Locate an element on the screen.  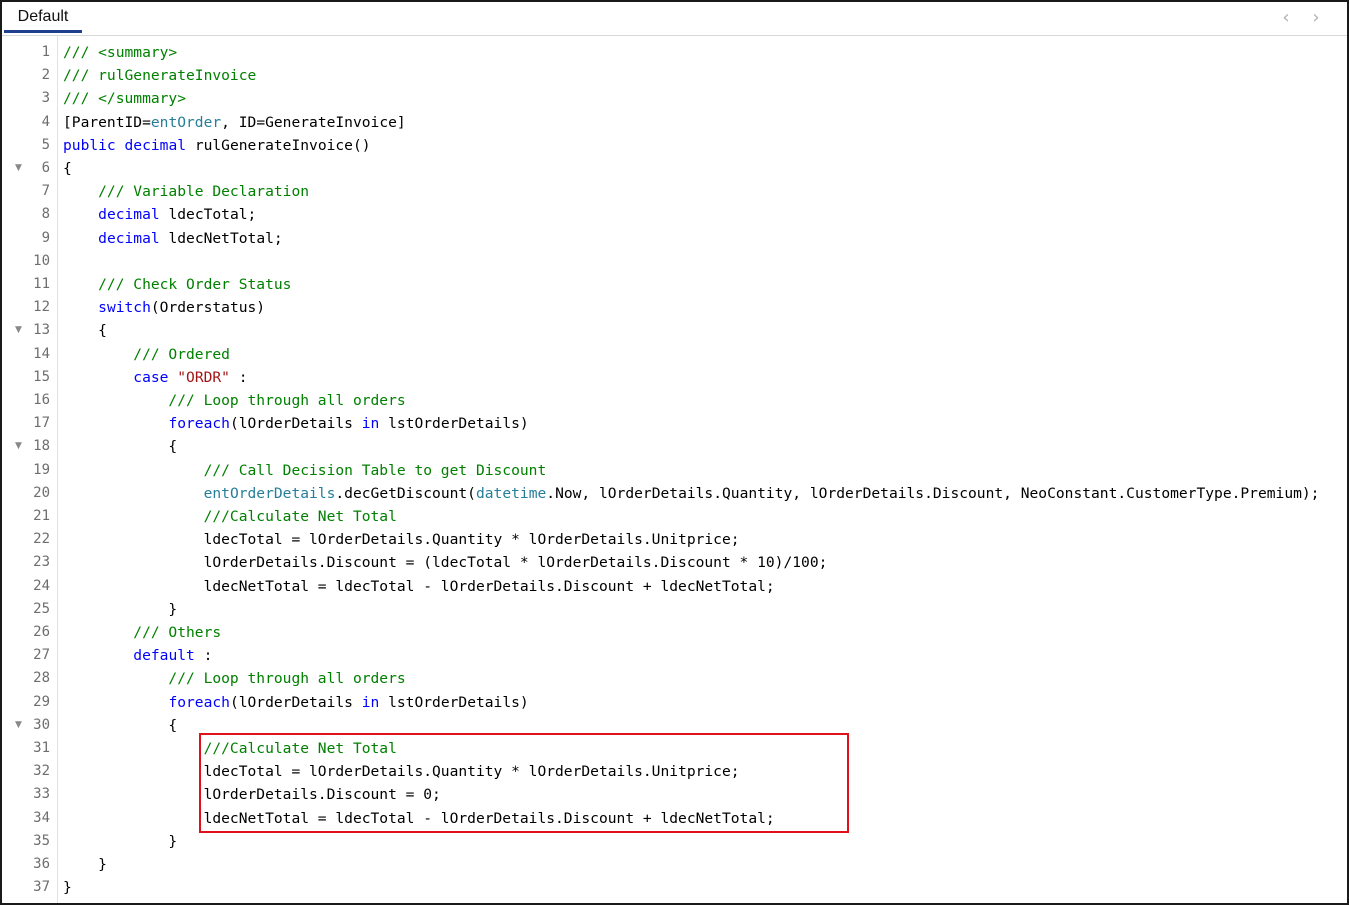
code-text: /// Variable Declaration is located at coordinates (186, 191).